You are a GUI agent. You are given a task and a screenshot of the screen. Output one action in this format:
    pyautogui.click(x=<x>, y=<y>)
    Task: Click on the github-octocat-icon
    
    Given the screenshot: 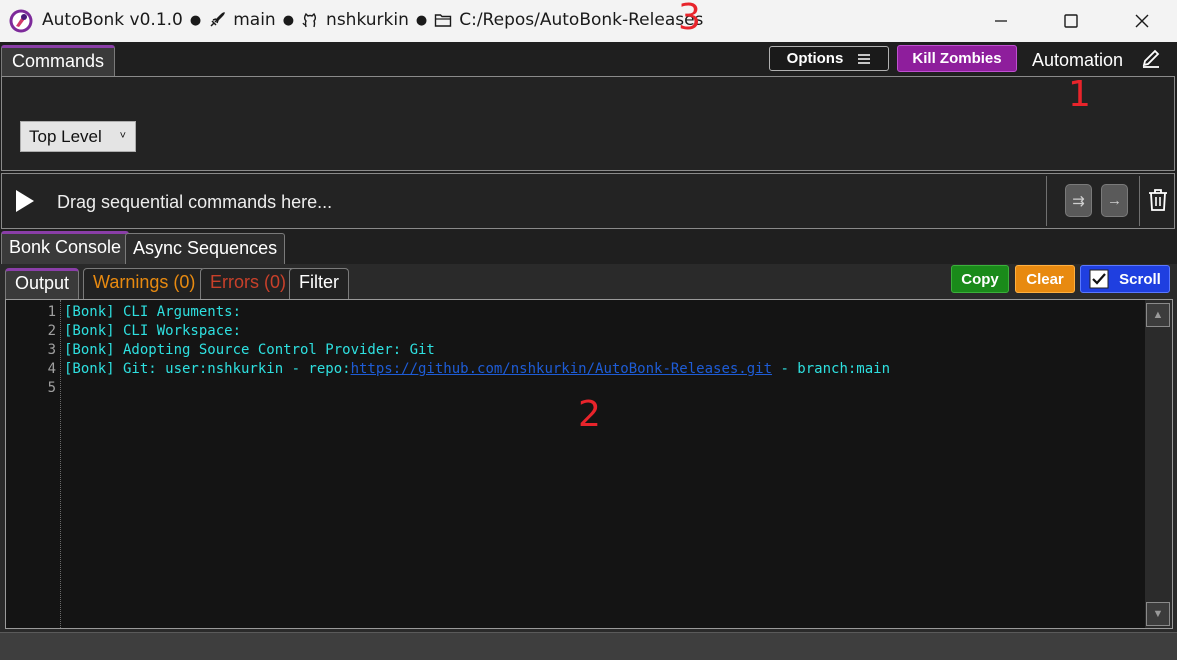 What is the action you would take?
    pyautogui.click(x=309, y=20)
    